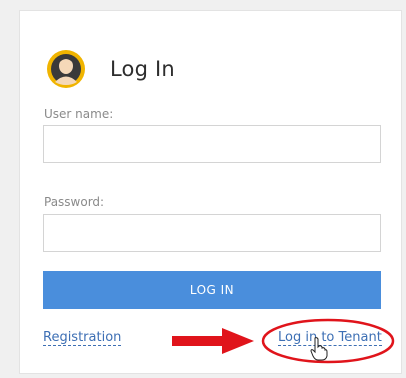 This screenshot has width=406, height=378. What do you see at coordinates (330, 338) in the screenshot?
I see `tenant-login-link: Log in to Tenant` at bounding box center [330, 338].